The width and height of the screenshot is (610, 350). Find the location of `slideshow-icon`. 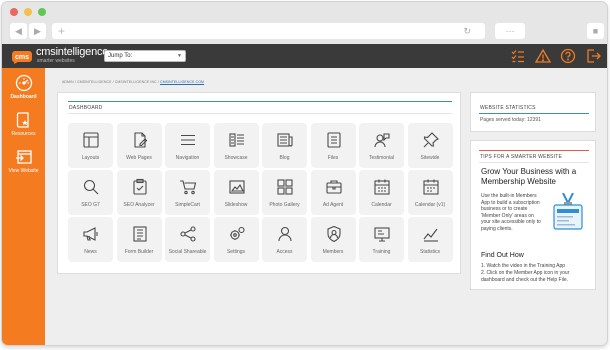

slideshow-icon is located at coordinates (236, 187).